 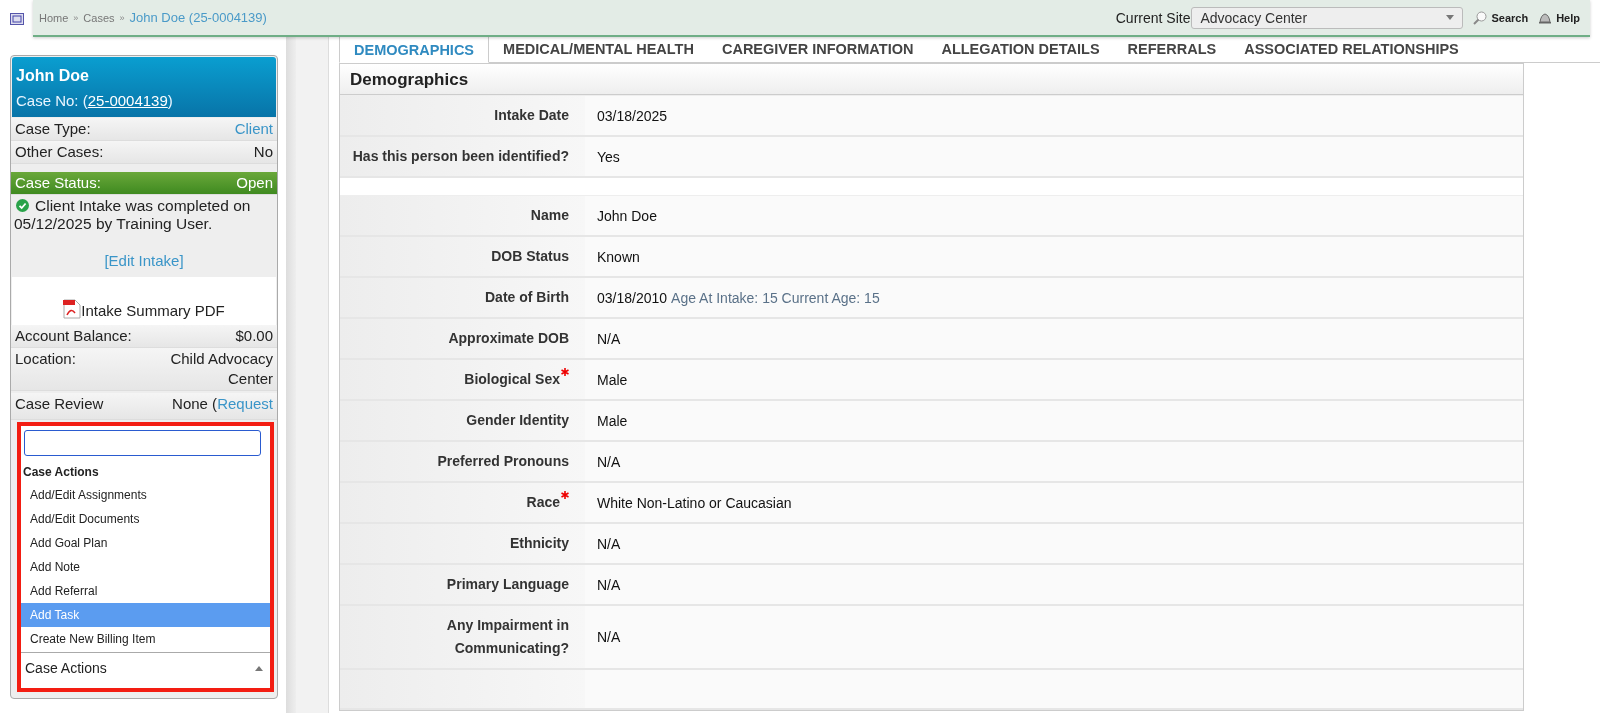 I want to click on site-select: Advocacy Center, so click(x=1327, y=17).